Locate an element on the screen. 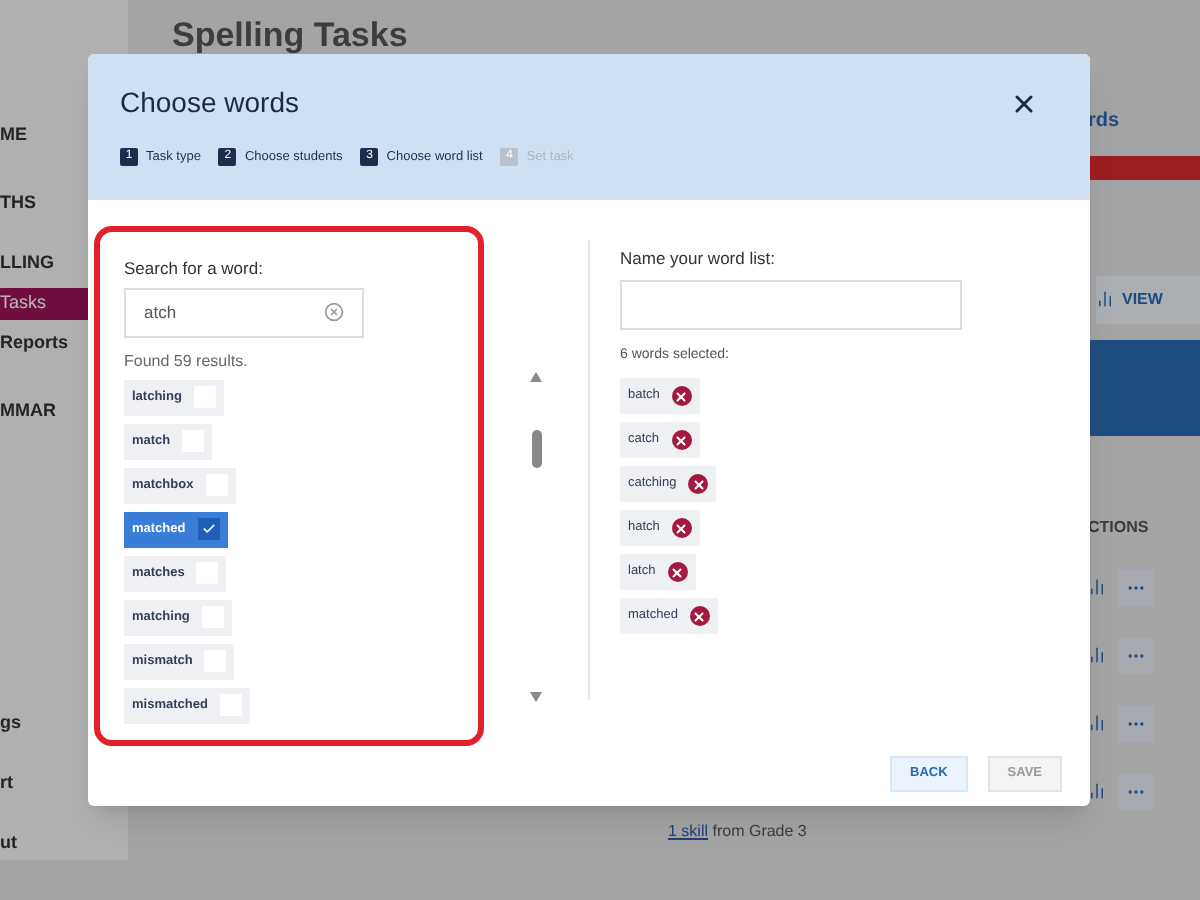  scroll-down-icon is located at coordinates (536, 697).